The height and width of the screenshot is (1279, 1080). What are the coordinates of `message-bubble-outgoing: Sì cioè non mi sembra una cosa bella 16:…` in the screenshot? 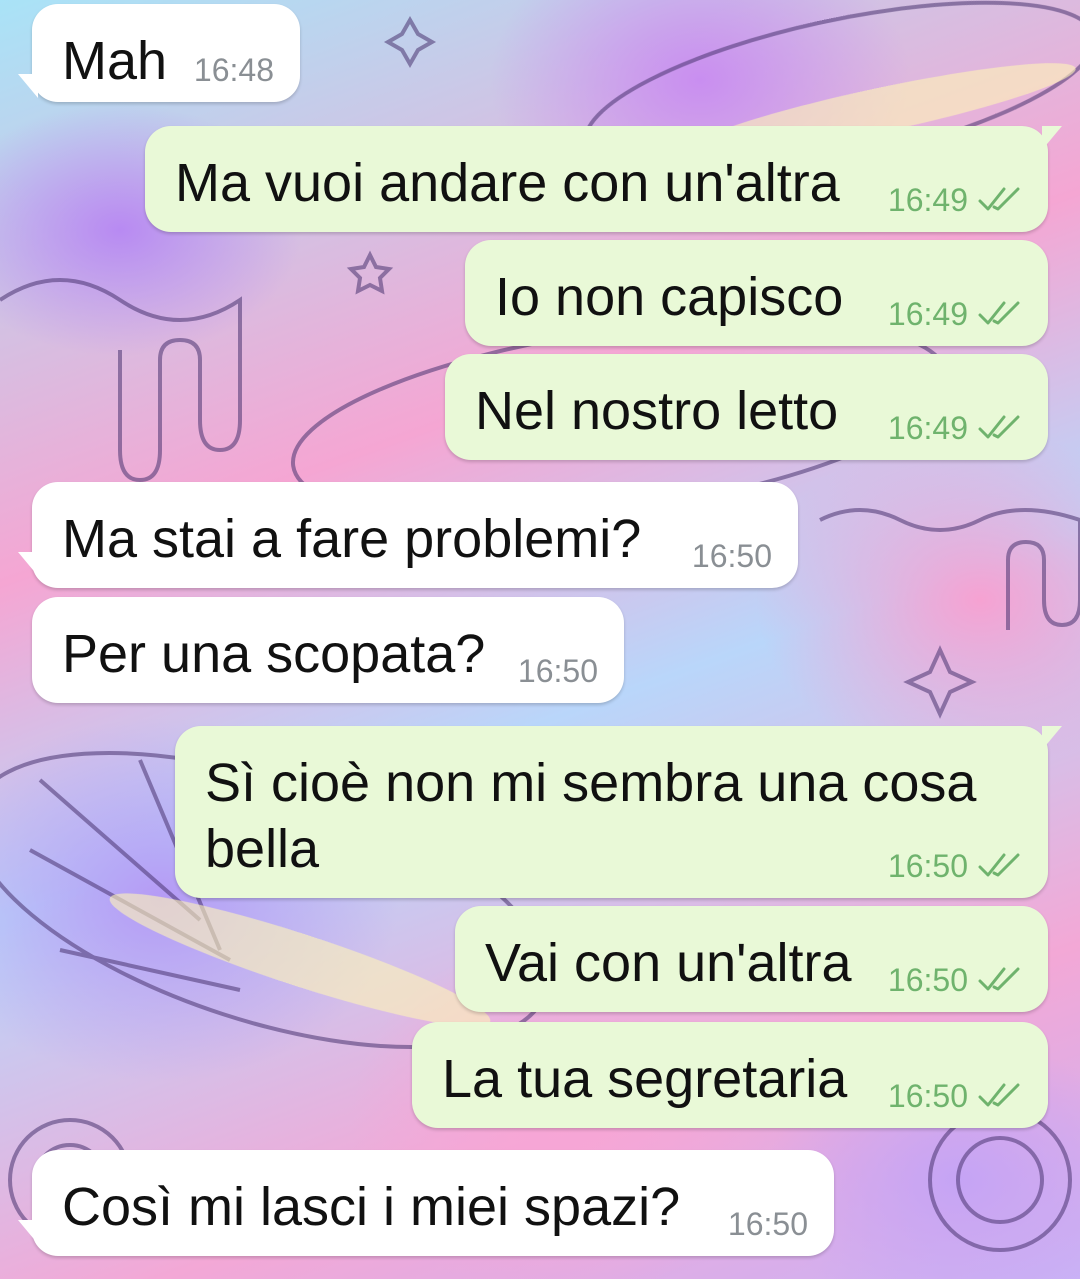 It's located at (618, 812).